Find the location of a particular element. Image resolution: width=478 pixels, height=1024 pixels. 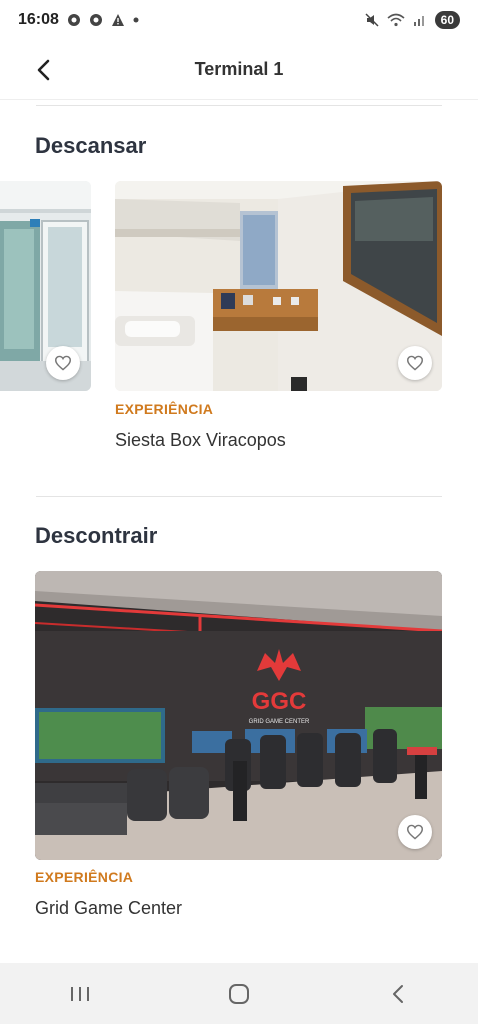

recent-apps-button is located at coordinates (80, 994).